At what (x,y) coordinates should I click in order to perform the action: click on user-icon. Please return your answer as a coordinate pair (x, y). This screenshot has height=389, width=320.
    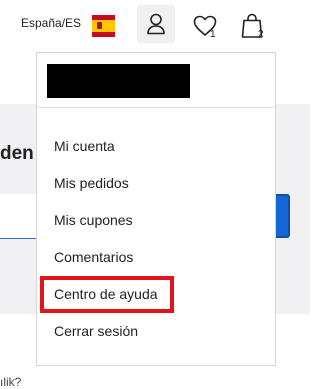
    Looking at the image, I should click on (156, 24).